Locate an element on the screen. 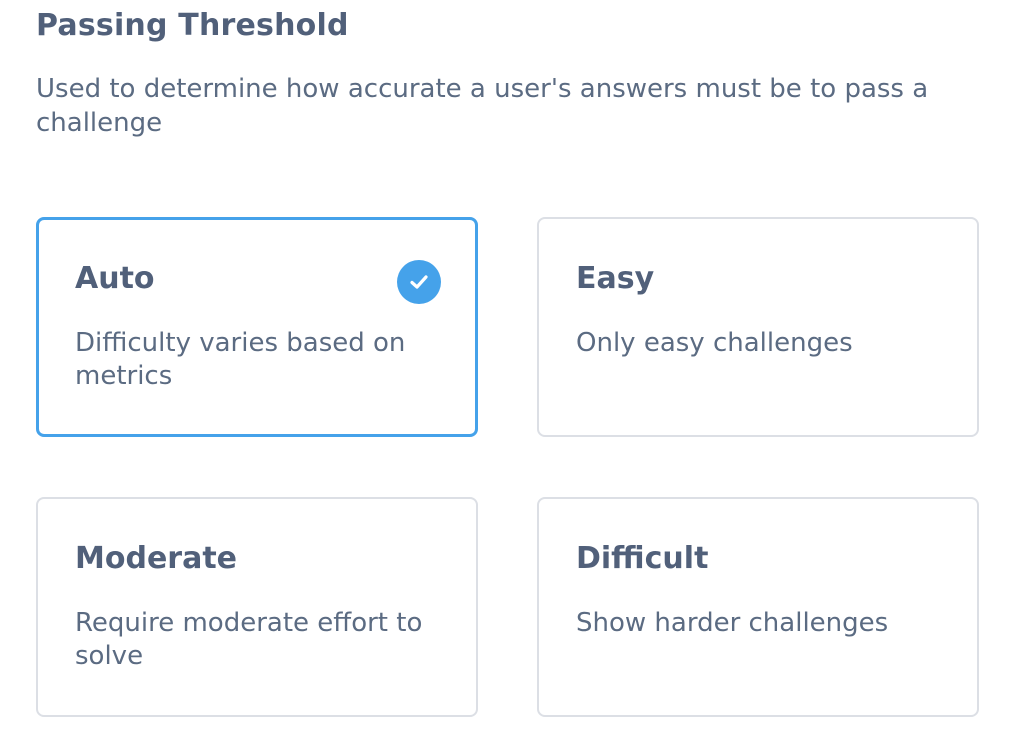 Image resolution: width=1024 pixels, height=747 pixels. option-description: Only easy challenges is located at coordinates (714, 343).